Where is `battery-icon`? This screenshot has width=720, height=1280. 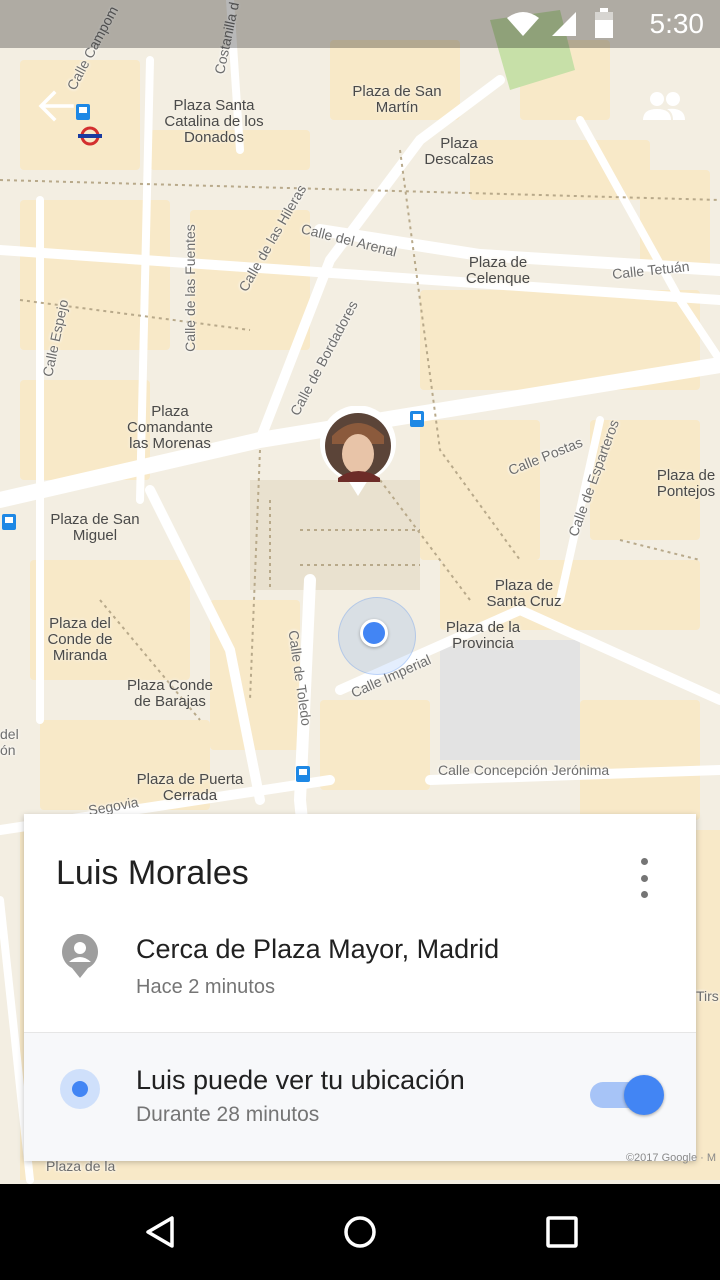
battery-icon is located at coordinates (604, 23).